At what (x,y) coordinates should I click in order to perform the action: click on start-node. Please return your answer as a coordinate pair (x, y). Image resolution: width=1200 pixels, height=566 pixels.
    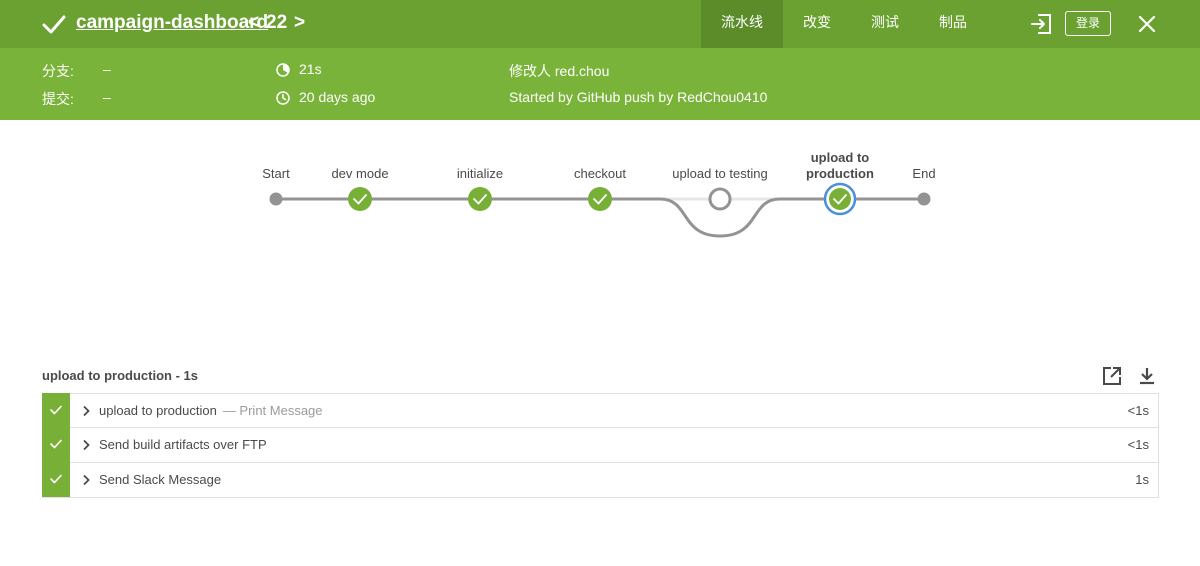
    Looking at the image, I should click on (276, 199).